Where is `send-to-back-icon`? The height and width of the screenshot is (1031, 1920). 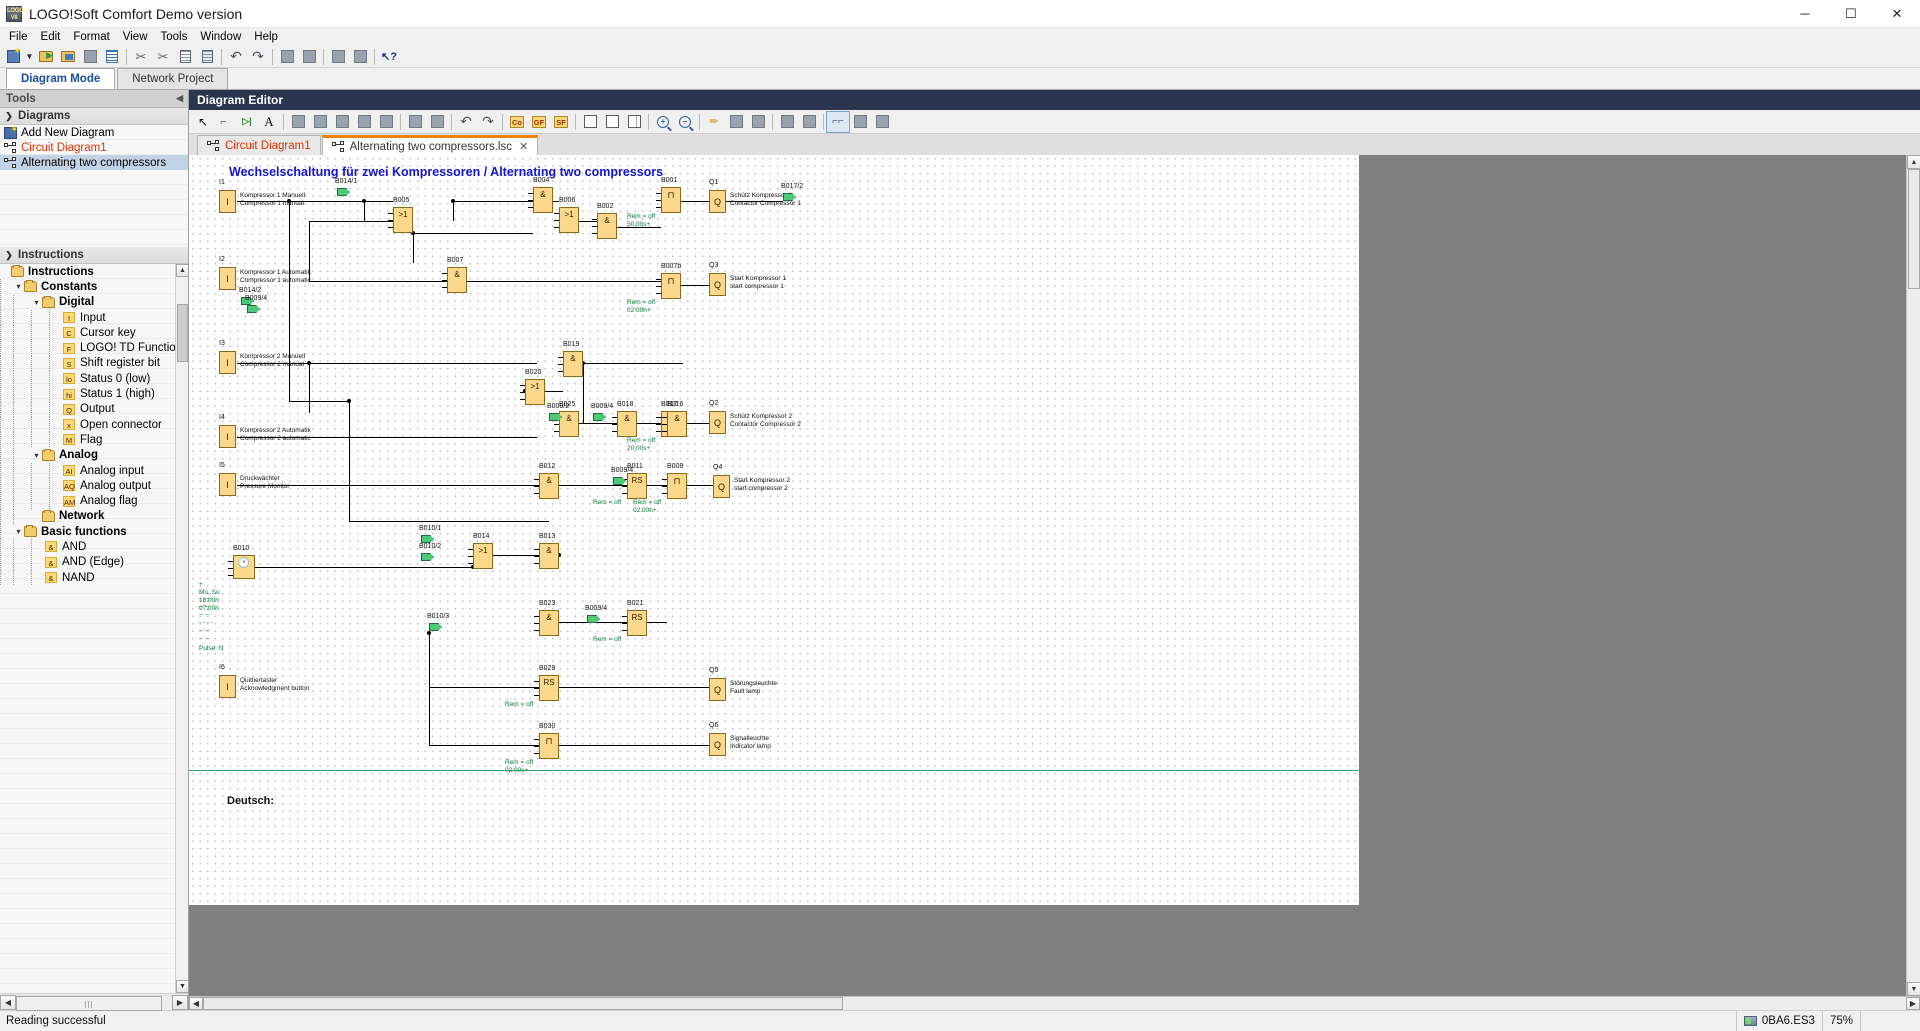
send-to-back-icon is located at coordinates (437, 122).